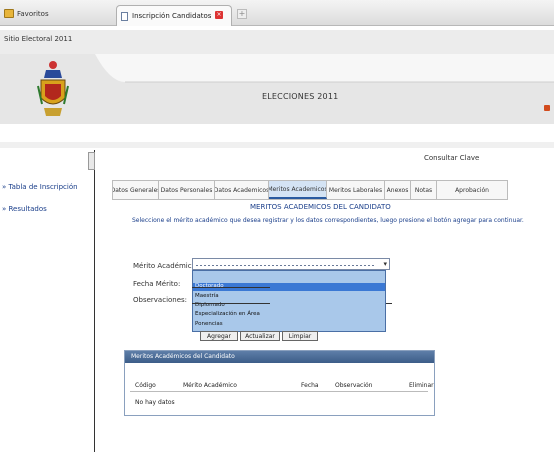 This screenshot has width=554, height=452. What do you see at coordinates (124, 16) in the screenshot?
I see `page-icon` at bounding box center [124, 16].